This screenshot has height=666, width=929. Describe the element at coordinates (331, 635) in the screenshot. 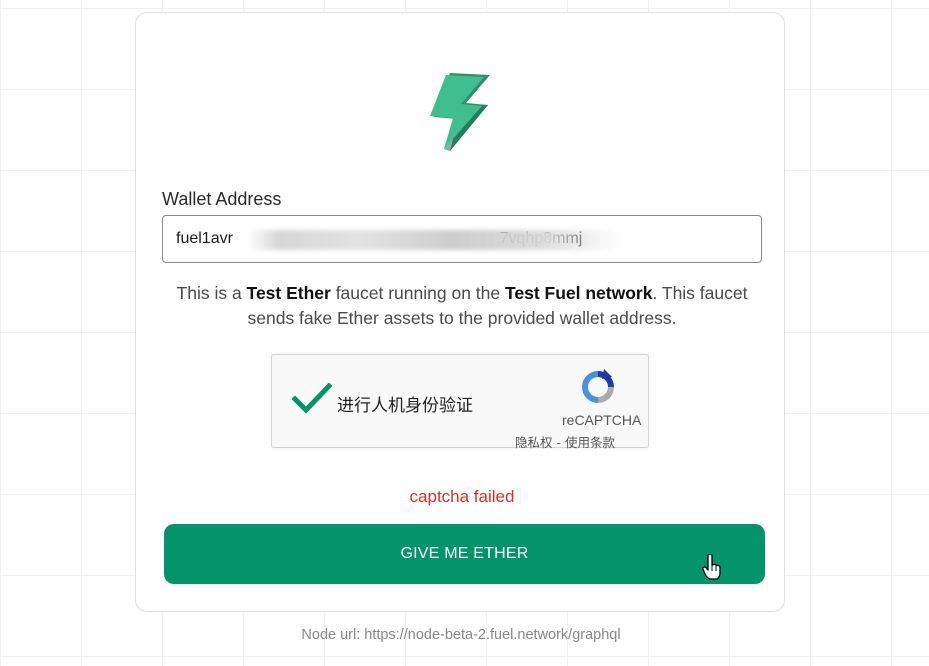

I see `node-url-label: Node url:` at that location.